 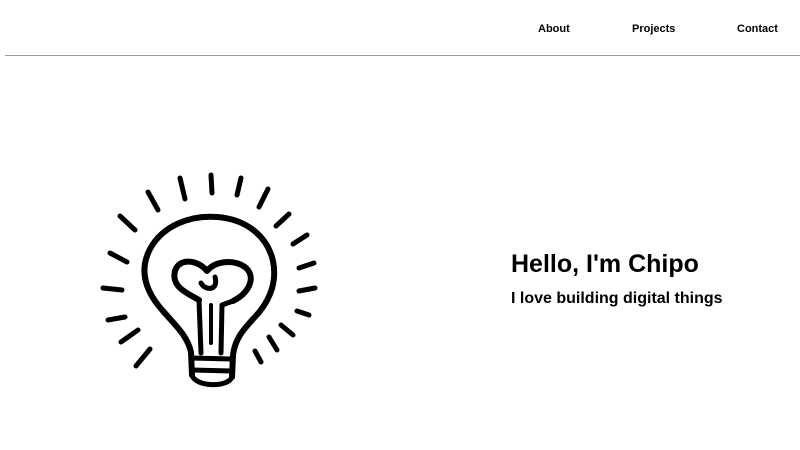 I want to click on top-navigation: About Projects Contact, so click(x=400, y=27).